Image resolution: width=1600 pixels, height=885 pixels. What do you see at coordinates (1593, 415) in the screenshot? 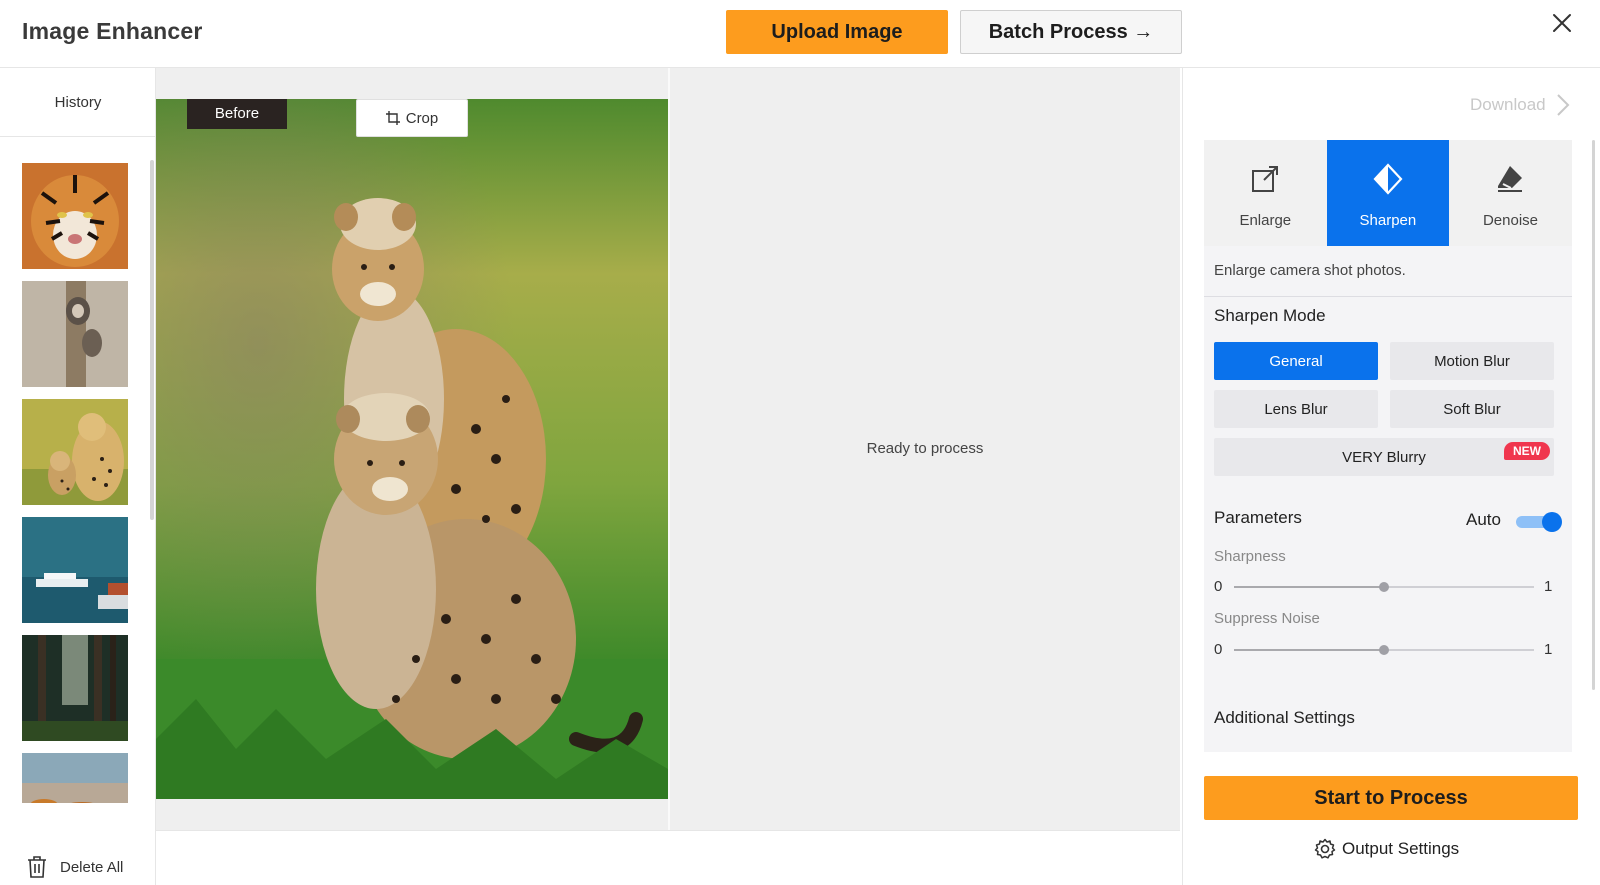
I see `settings-scrollbar` at bounding box center [1593, 415].